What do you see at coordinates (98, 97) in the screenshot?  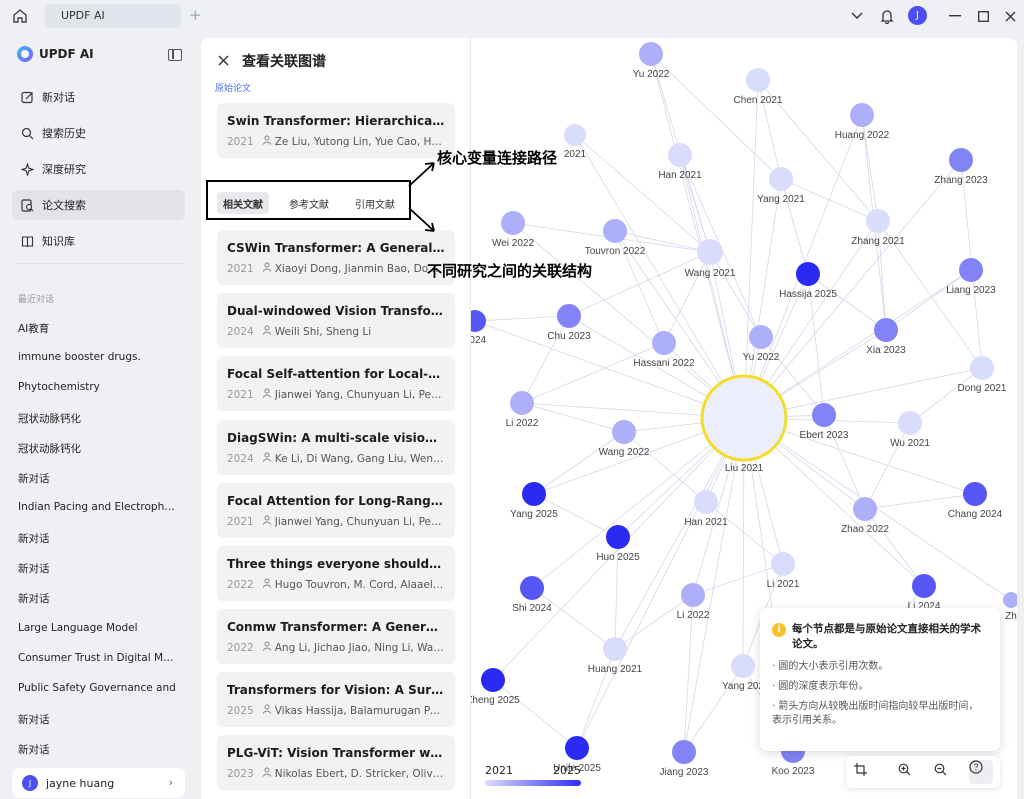 I see `sidebar-item-new-chat: 新对话` at bounding box center [98, 97].